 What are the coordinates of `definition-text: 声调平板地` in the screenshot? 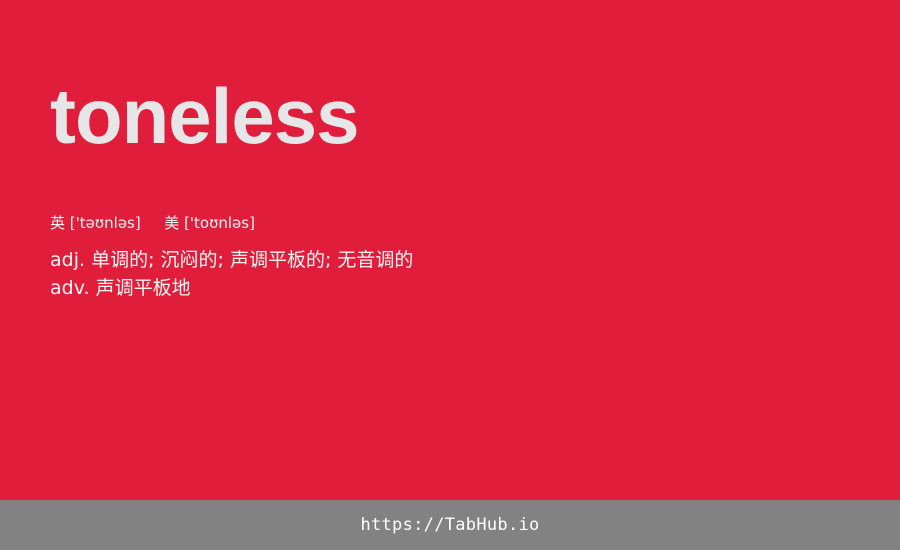 It's located at (143, 288).